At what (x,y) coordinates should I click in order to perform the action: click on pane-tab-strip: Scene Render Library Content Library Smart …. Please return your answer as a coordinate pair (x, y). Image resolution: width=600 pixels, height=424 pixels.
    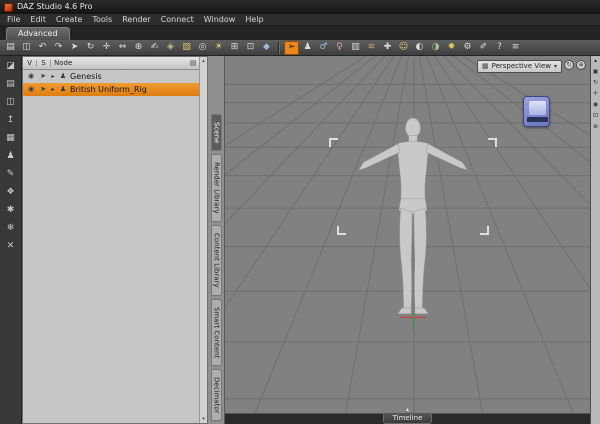
    Looking at the image, I should click on (216, 240).